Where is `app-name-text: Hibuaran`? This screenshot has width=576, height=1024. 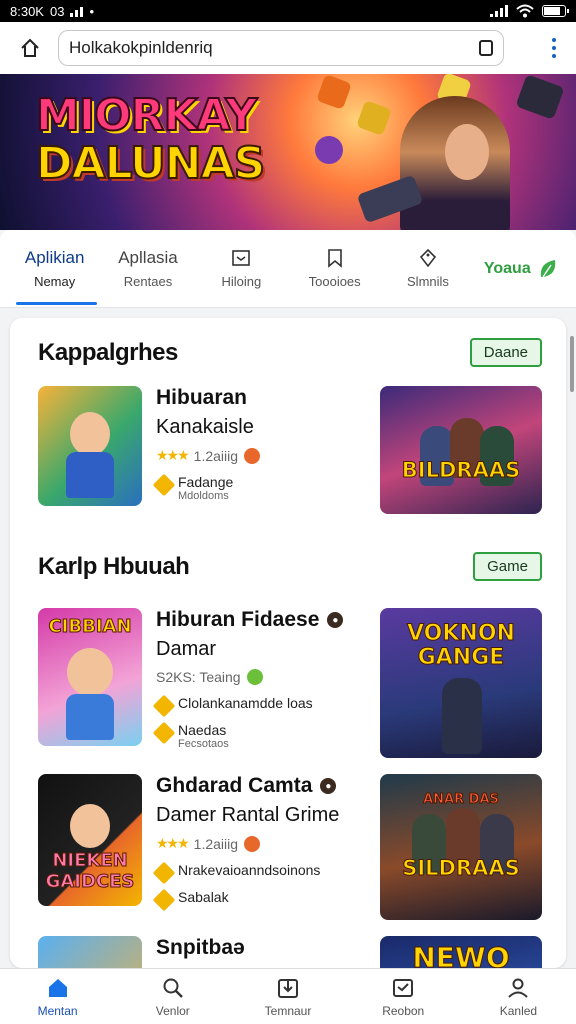 app-name-text: Hibuaran is located at coordinates (202, 397).